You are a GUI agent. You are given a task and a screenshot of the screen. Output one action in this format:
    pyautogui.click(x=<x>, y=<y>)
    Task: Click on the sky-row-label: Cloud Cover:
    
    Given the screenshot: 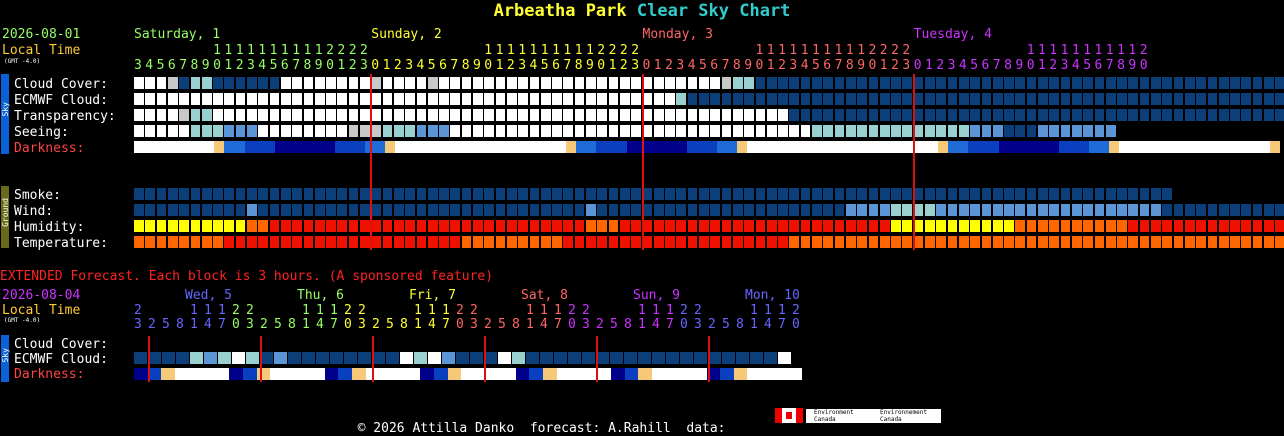 What is the action you would take?
    pyautogui.click(x=61, y=84)
    